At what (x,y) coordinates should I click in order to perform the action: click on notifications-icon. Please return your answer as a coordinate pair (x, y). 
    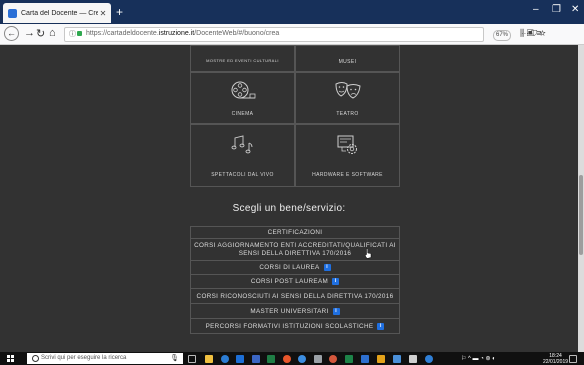
    Looking at the image, I should click on (573, 359).